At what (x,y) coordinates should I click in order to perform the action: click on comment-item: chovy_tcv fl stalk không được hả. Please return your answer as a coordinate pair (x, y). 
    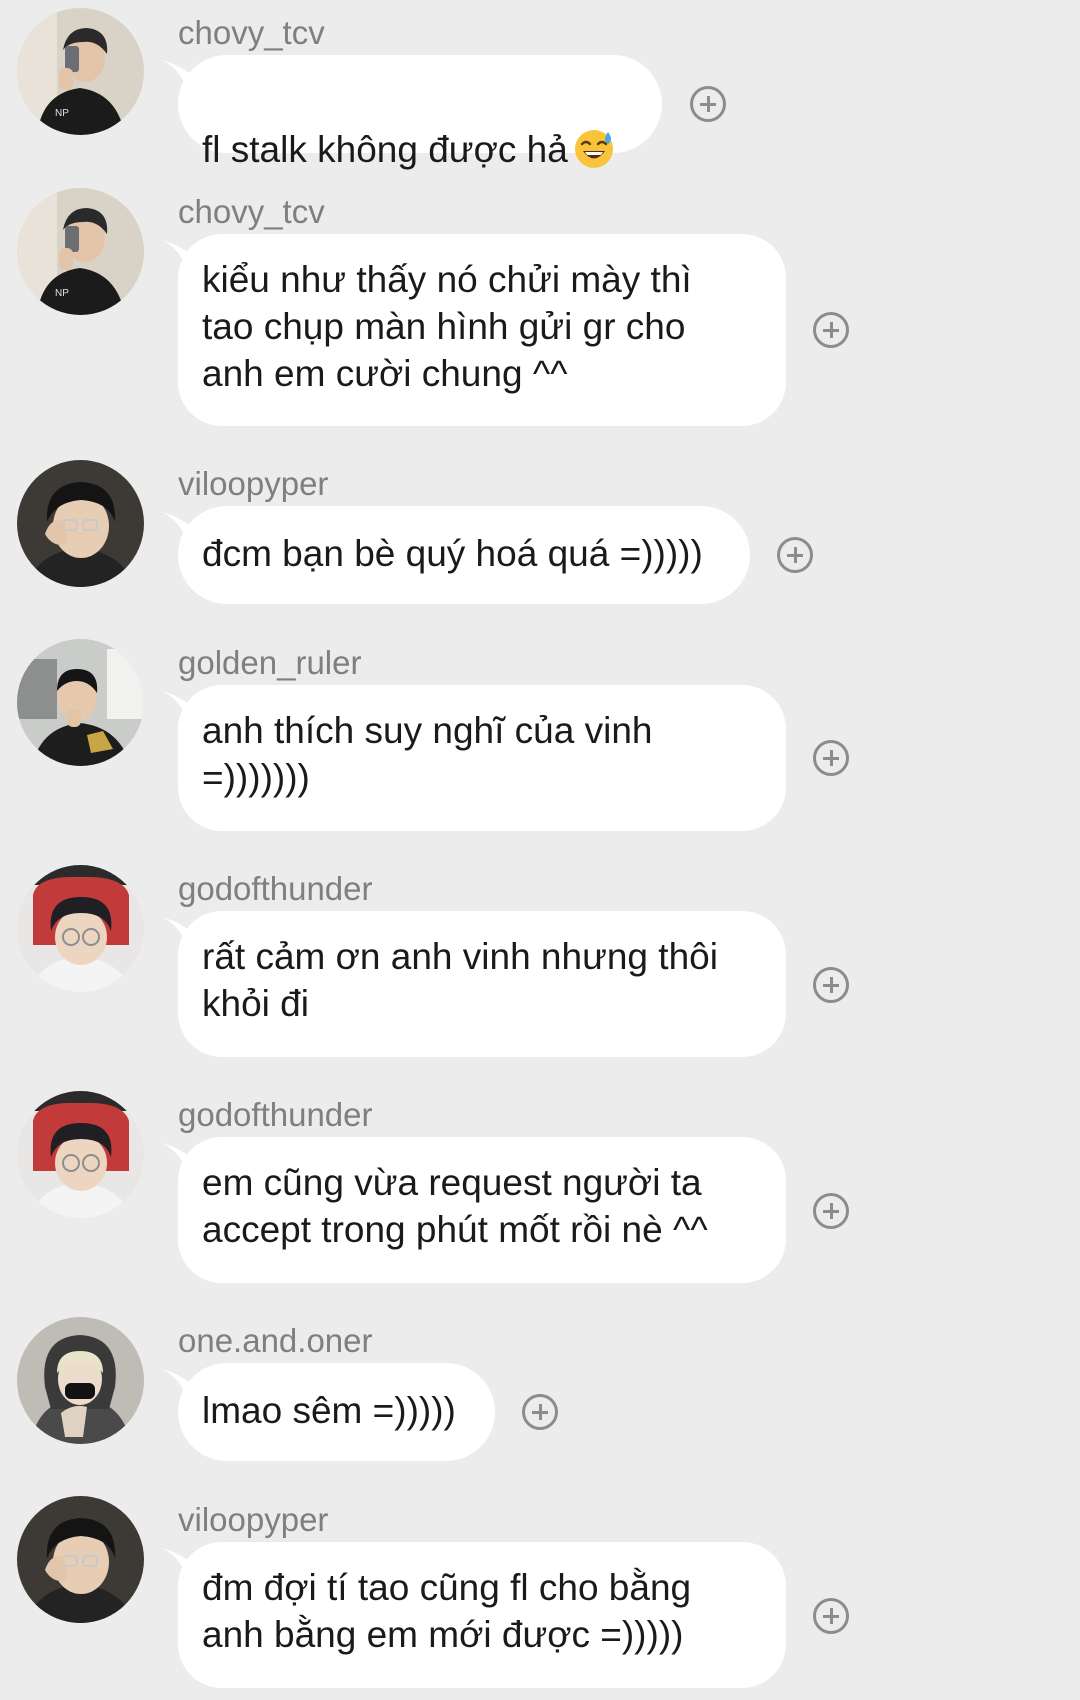
    Looking at the image, I should click on (540, 85).